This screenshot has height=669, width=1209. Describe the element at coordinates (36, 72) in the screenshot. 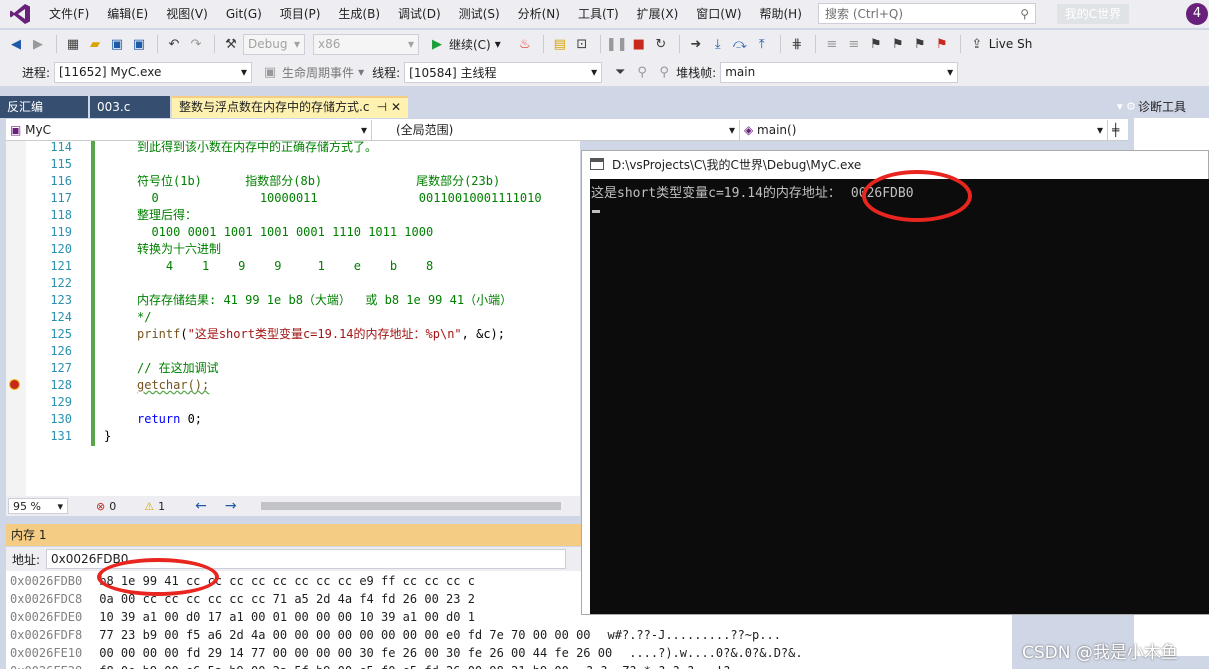

I see `process-label: 进程:` at that location.